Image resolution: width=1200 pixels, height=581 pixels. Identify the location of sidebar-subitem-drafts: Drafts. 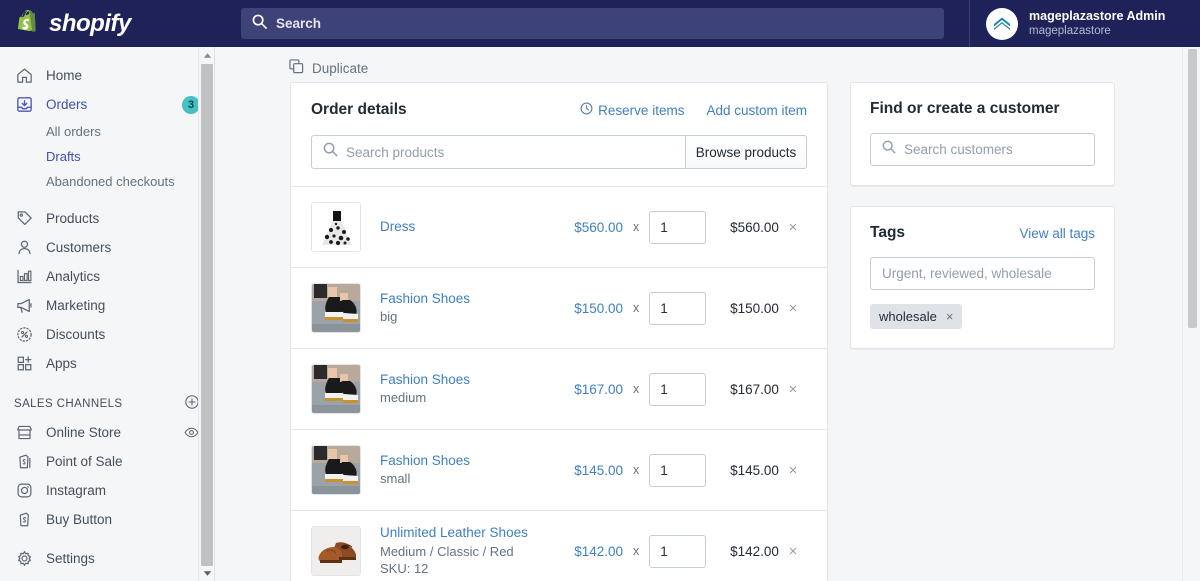
(107, 156).